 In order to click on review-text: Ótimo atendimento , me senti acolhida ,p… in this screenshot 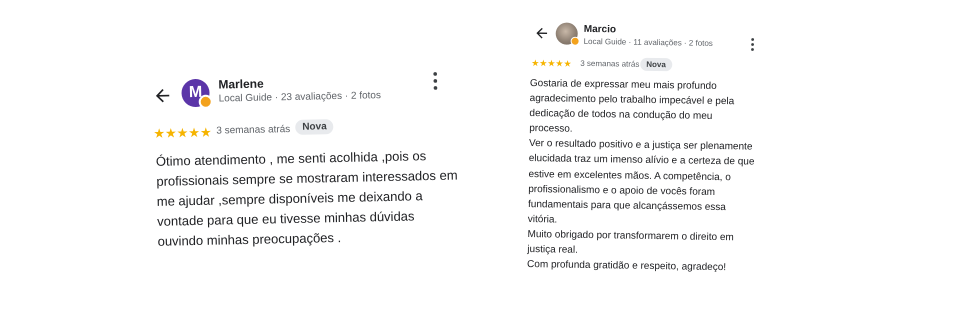, I will do `click(306, 198)`.